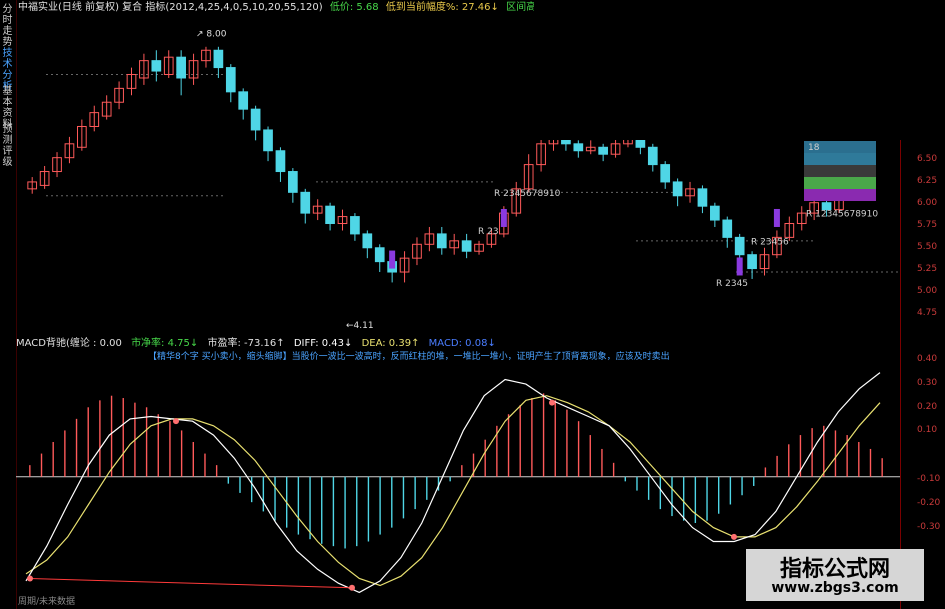 The width and height of the screenshot is (945, 609). Describe the element at coordinates (927, 247) in the screenshot. I see `price-axis-tick: 5.50` at that location.